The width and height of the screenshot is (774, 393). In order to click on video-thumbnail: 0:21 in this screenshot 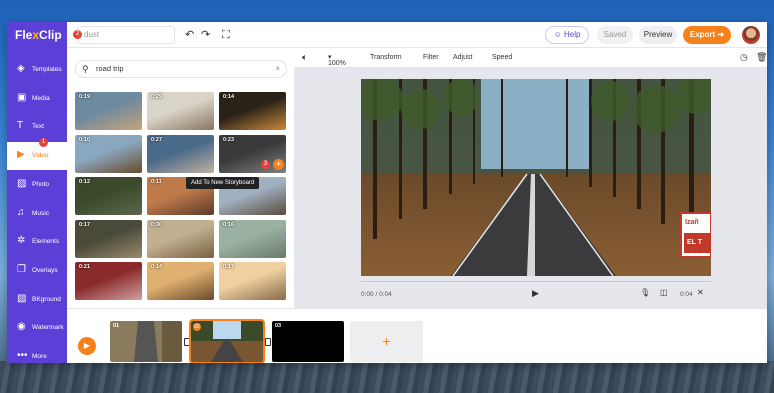, I will do `click(108, 281)`.